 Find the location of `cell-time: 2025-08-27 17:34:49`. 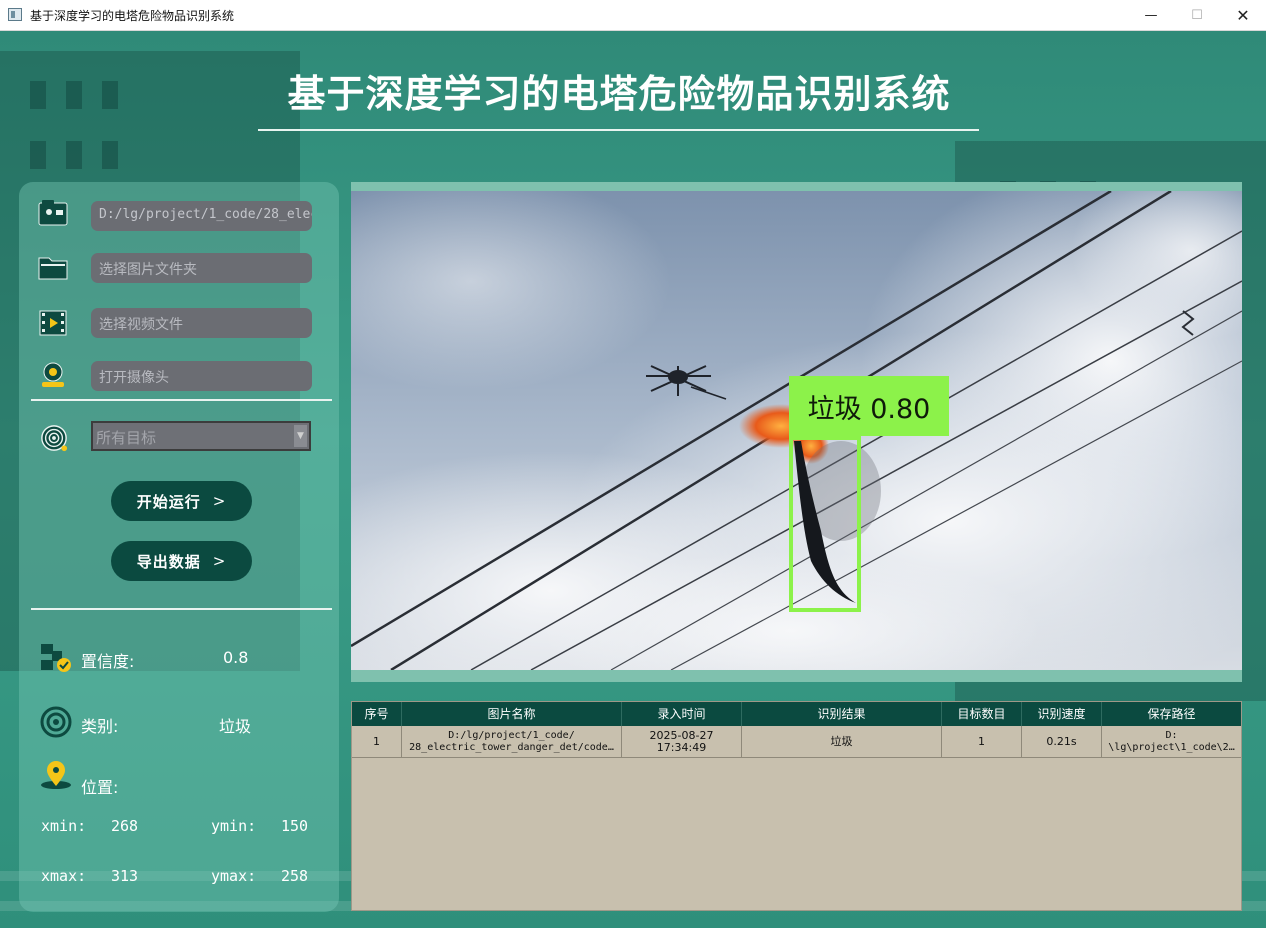

cell-time: 2025-08-27 17:34:49 is located at coordinates (682, 741).